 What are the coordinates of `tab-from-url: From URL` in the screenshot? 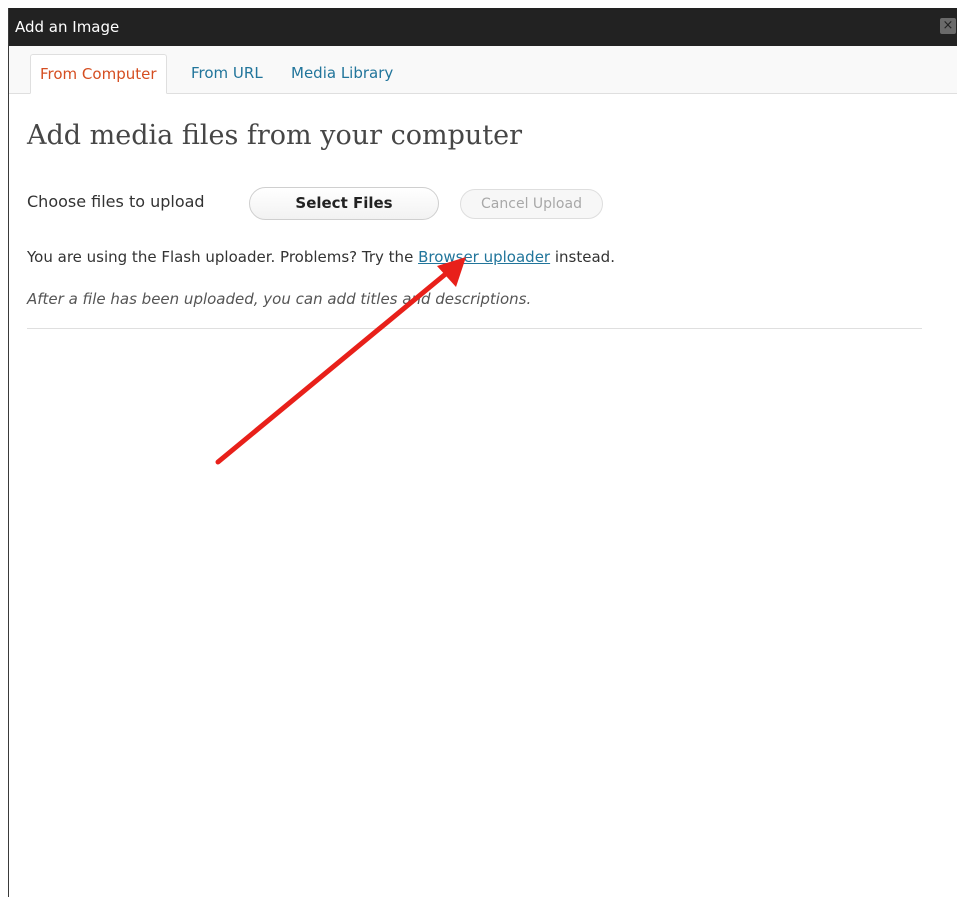 It's located at (227, 74).